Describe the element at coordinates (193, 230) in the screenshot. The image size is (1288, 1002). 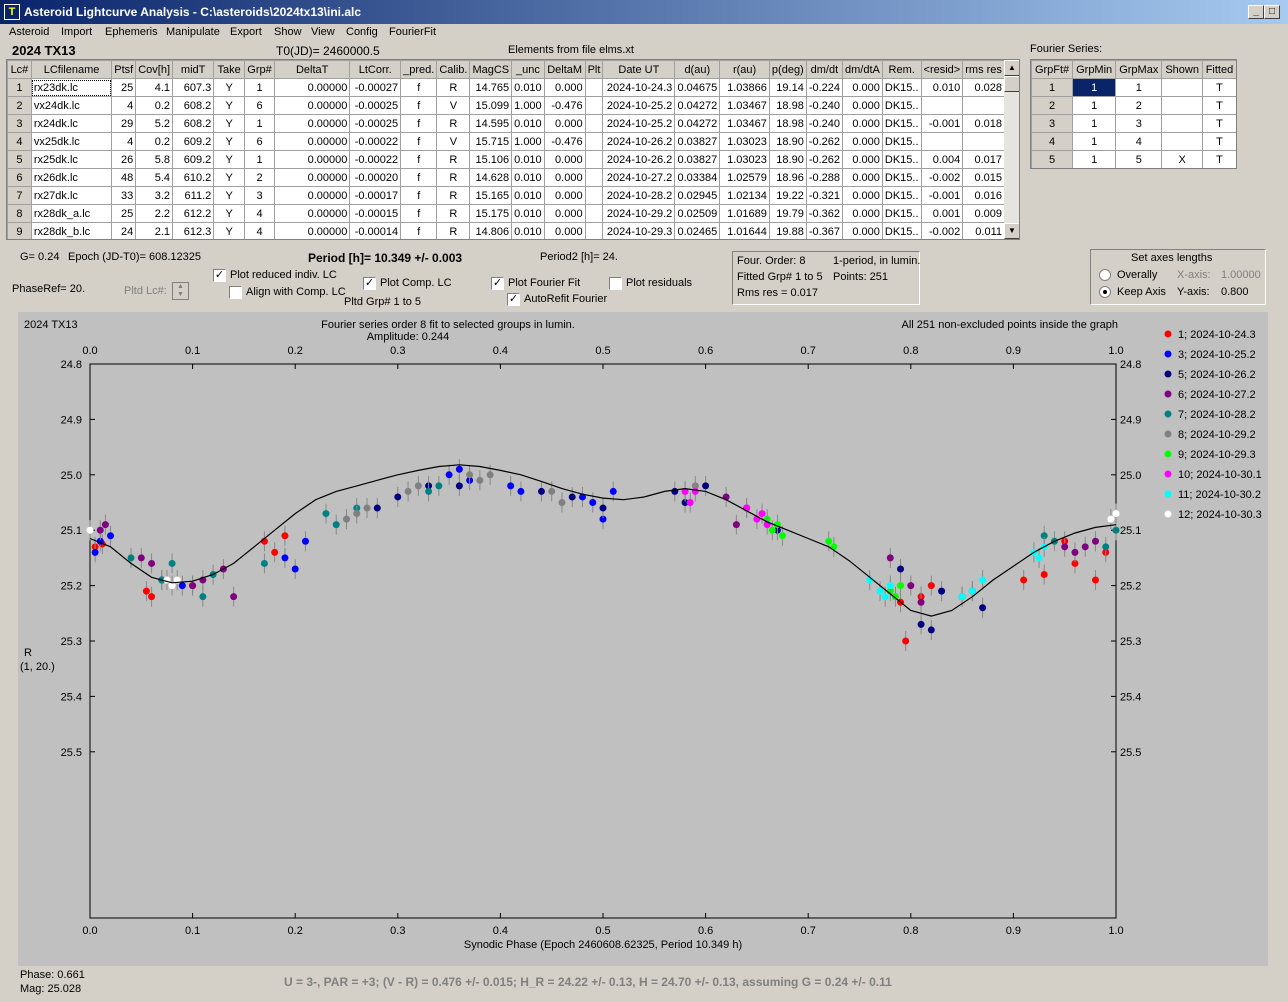
I see `table-cell: 612.3` at that location.